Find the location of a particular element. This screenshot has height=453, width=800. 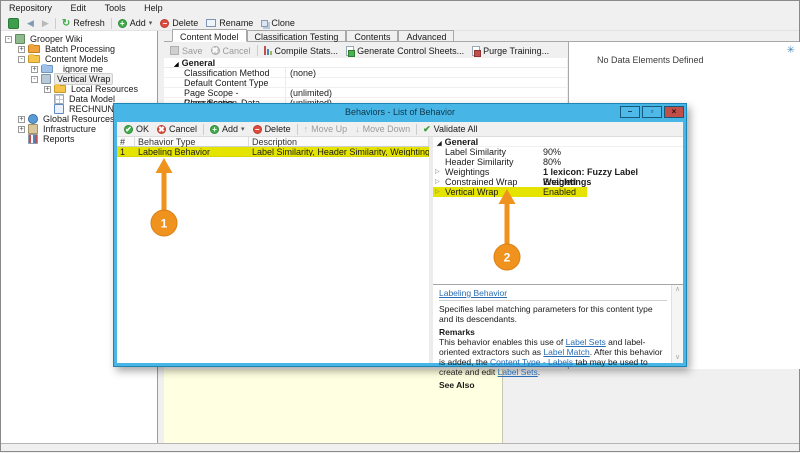

column-number: # is located at coordinates (126, 142).